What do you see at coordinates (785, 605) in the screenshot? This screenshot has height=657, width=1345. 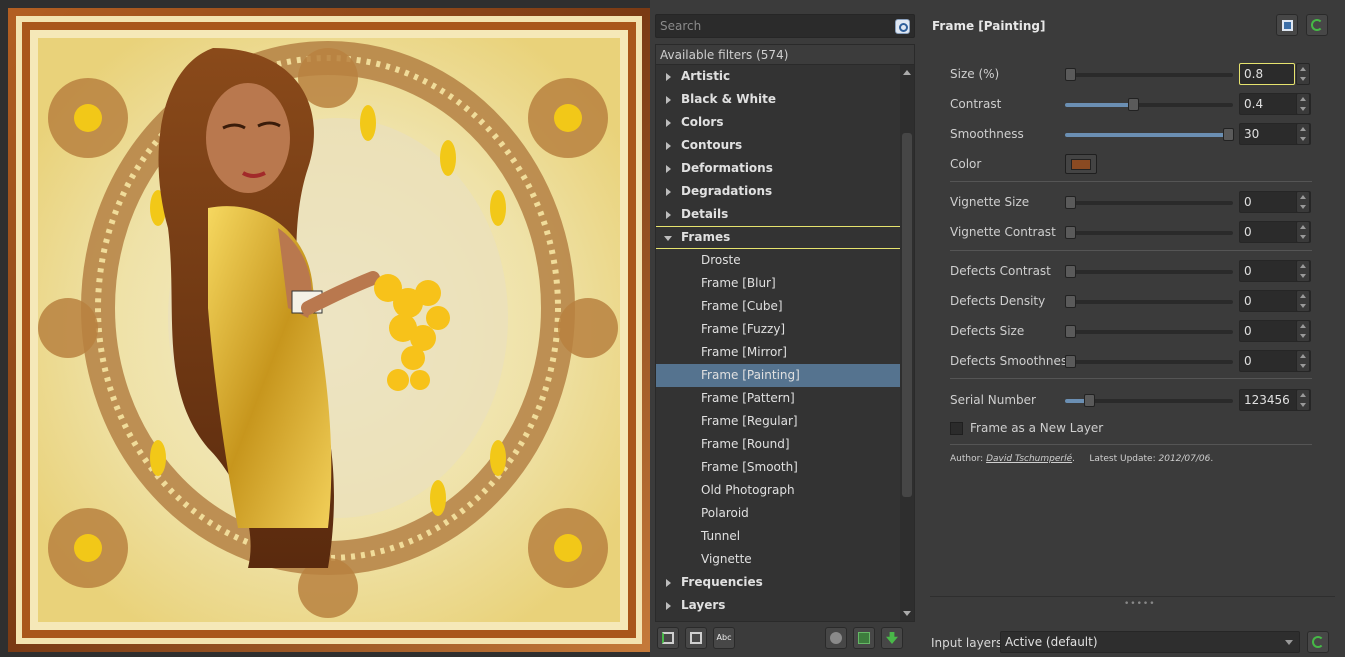 I see `tree-category: Layers` at bounding box center [785, 605].